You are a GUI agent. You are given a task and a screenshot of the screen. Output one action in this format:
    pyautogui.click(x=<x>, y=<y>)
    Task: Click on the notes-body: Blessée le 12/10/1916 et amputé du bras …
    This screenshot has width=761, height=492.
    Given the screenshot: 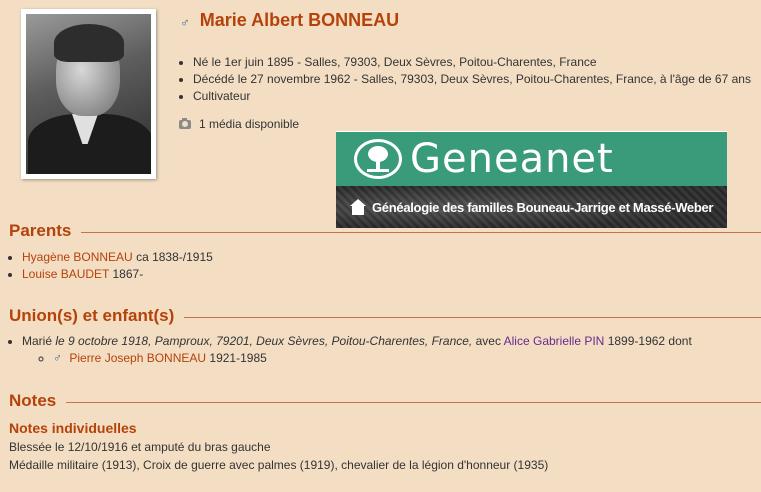 What is the action you would take?
    pyautogui.click(x=278, y=456)
    